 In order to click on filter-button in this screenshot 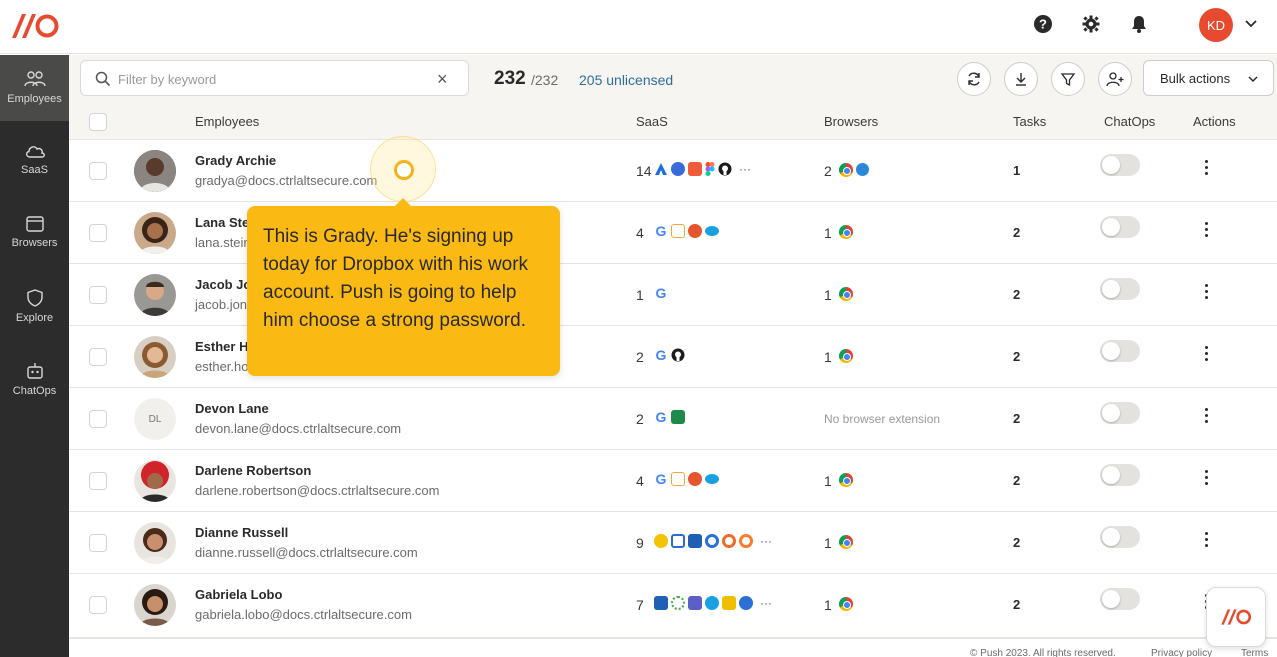, I will do `click(1068, 79)`.